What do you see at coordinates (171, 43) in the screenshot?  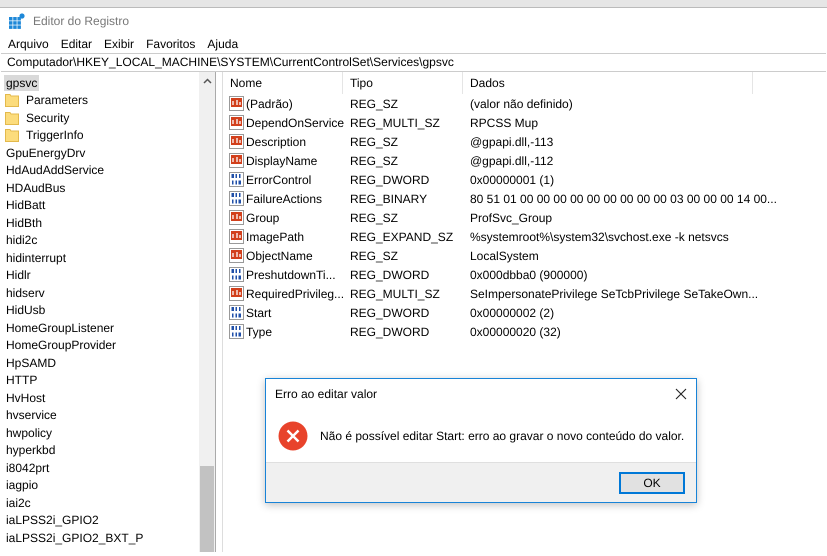 I see `menu-item: Favoritos` at bounding box center [171, 43].